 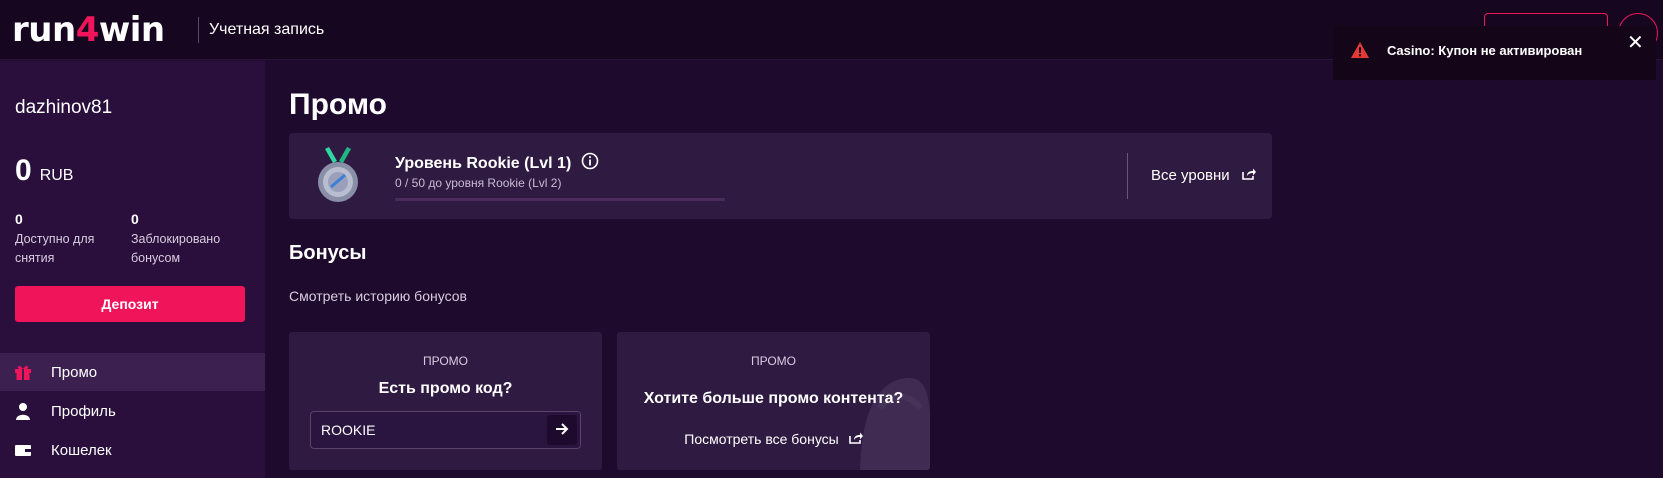 I want to click on warning-icon, so click(x=1360, y=52).